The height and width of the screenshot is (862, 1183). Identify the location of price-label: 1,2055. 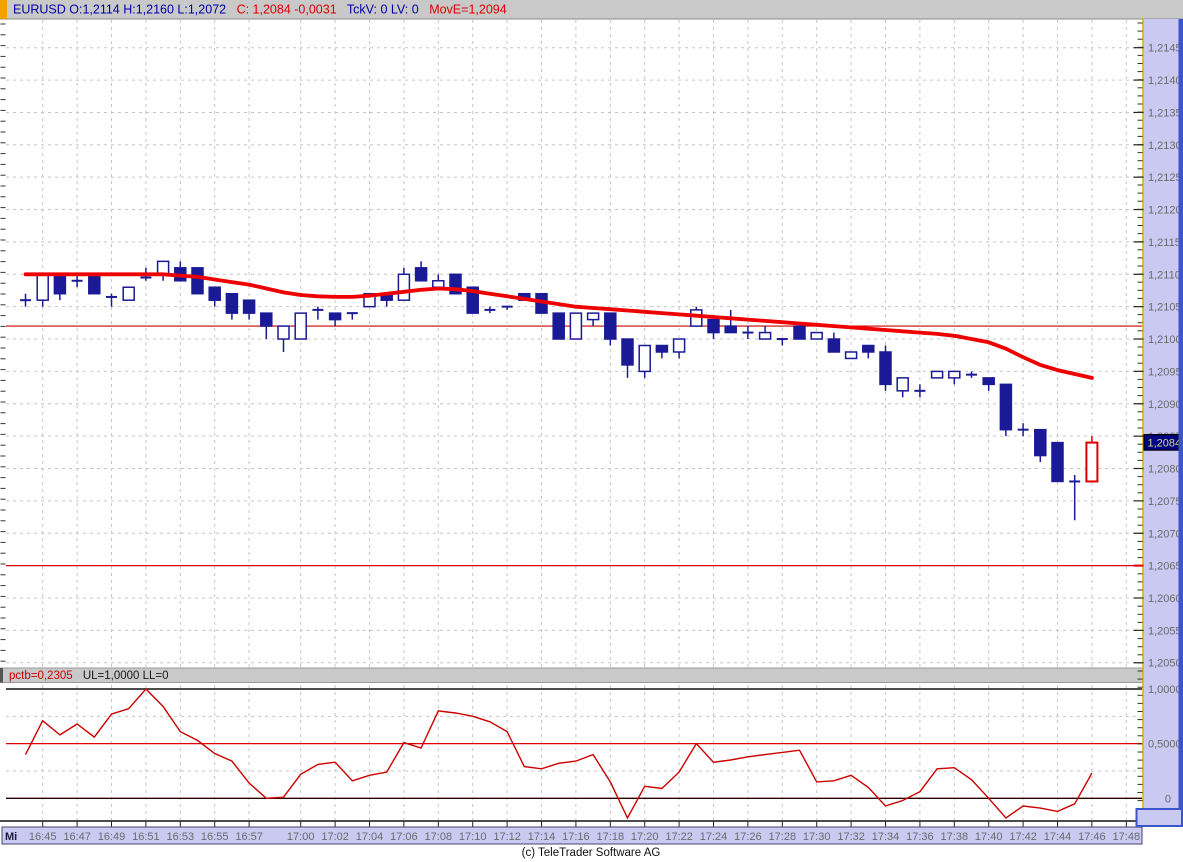
(1165, 631).